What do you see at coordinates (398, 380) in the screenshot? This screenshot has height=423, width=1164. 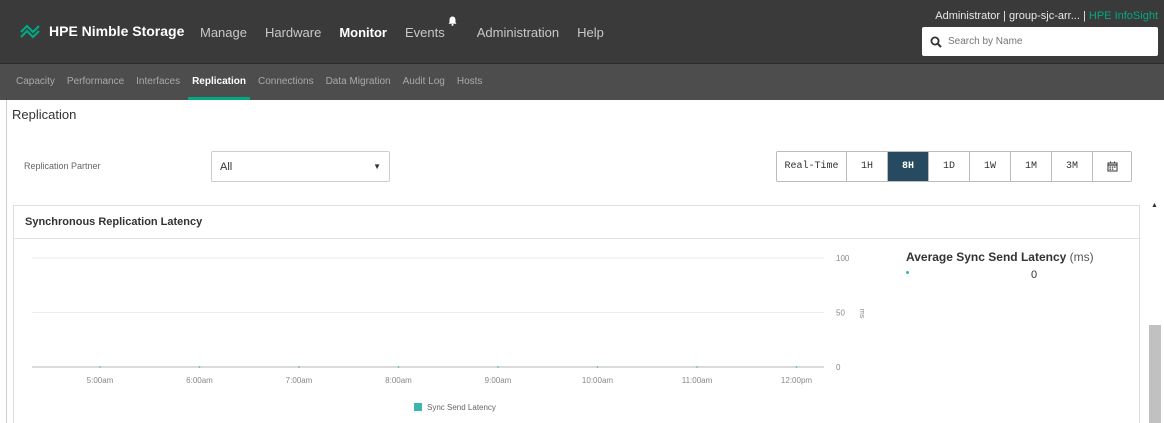 I see `x-tick-label: 8:00am` at bounding box center [398, 380].